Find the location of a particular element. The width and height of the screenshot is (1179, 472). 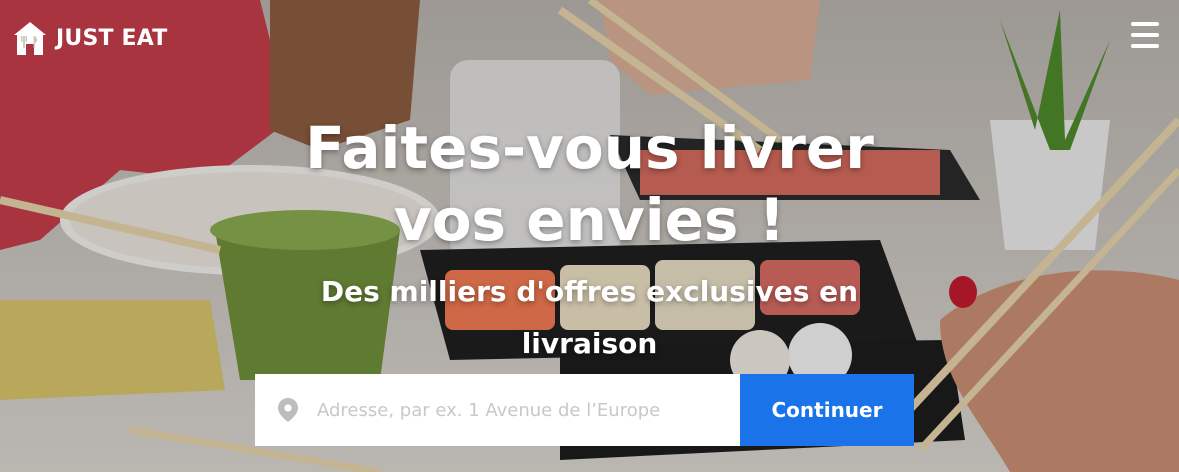

hamburger-menu-icon is located at coordinates (1145, 35).